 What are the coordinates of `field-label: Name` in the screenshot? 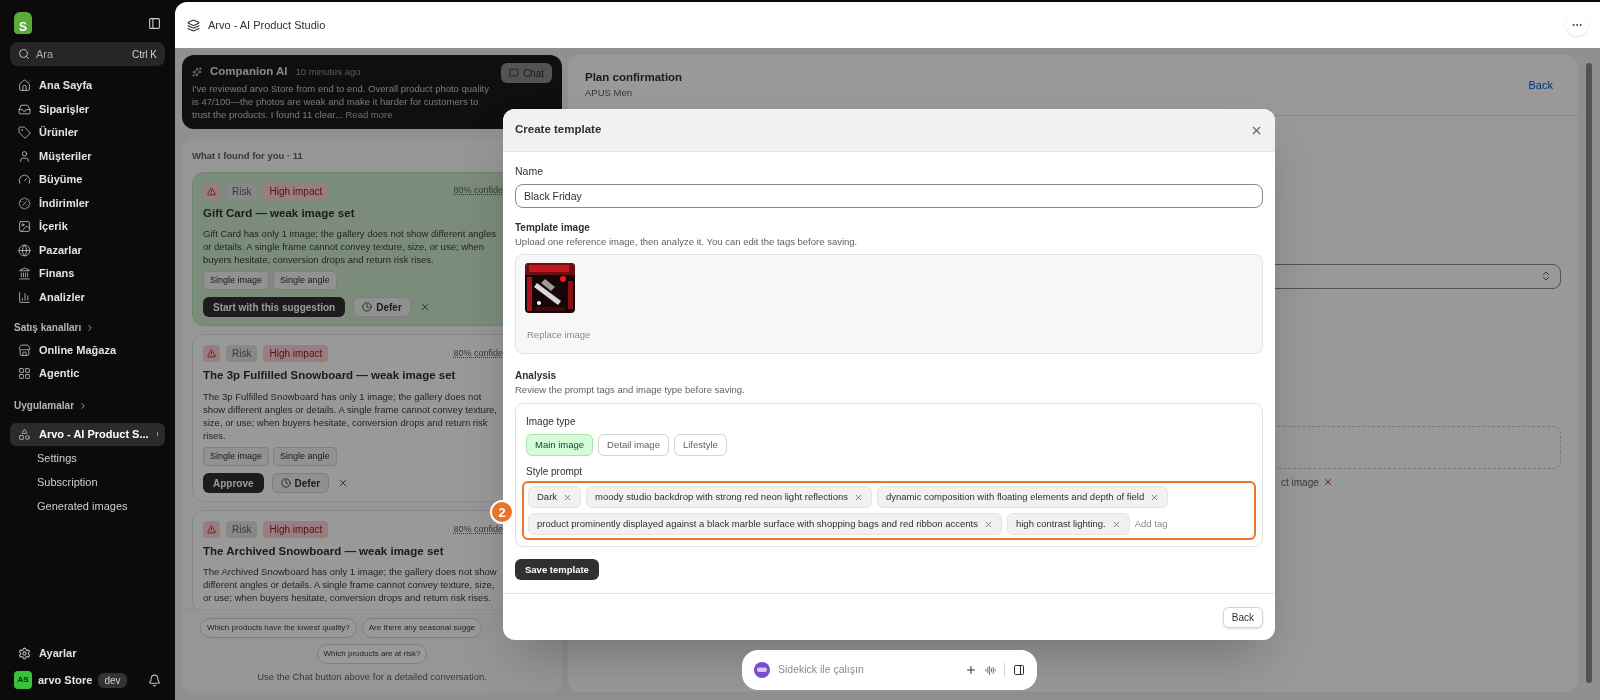 It's located at (529, 171).